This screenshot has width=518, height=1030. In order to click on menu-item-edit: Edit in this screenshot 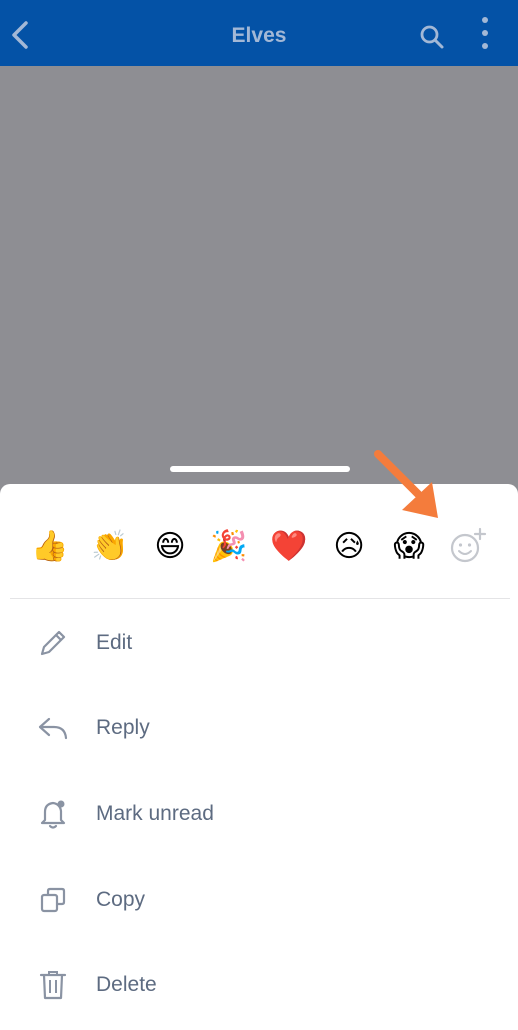, I will do `click(259, 643)`.